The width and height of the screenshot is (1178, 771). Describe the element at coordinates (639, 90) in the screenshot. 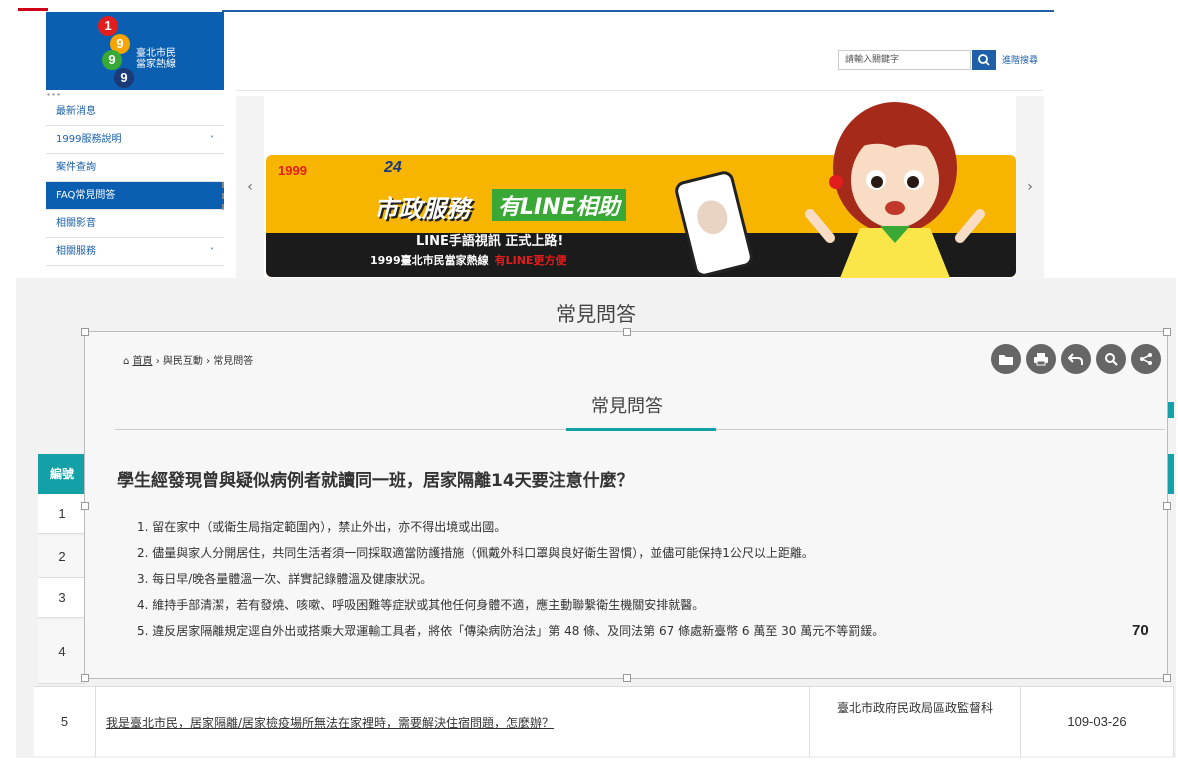

I see `header-divider` at that location.